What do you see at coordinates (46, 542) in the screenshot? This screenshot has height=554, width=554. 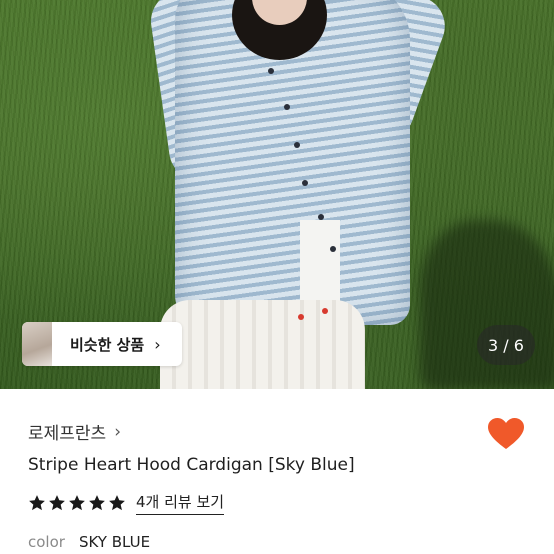 I see `option-label: color` at bounding box center [46, 542].